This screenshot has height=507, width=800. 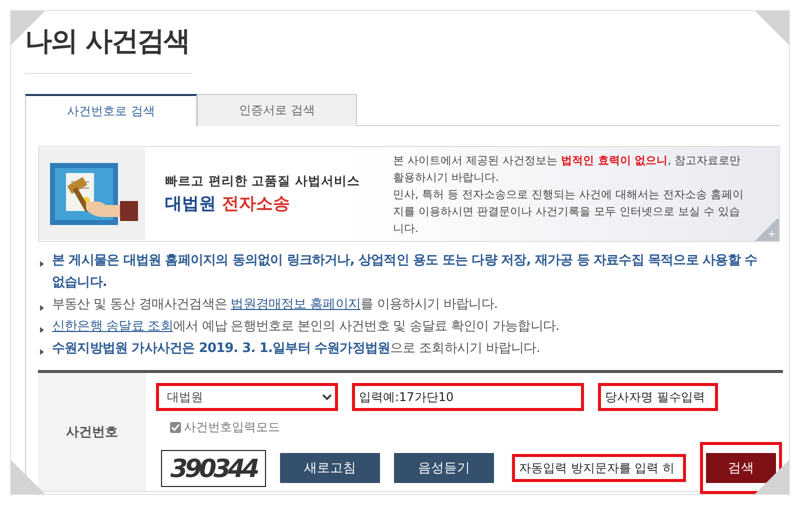 What do you see at coordinates (111, 110) in the screenshot?
I see `tab: 사건번호로 검색` at bounding box center [111, 110].